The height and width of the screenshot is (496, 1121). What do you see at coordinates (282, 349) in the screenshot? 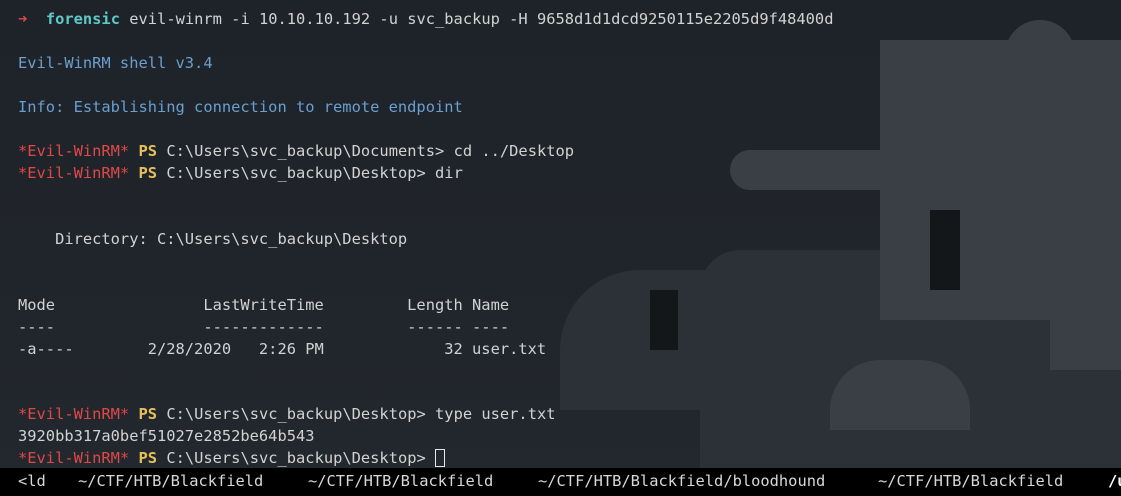
I see `table-row: -a---- 2/28/2020 2:26 PM 32 user.txt` at bounding box center [282, 349].